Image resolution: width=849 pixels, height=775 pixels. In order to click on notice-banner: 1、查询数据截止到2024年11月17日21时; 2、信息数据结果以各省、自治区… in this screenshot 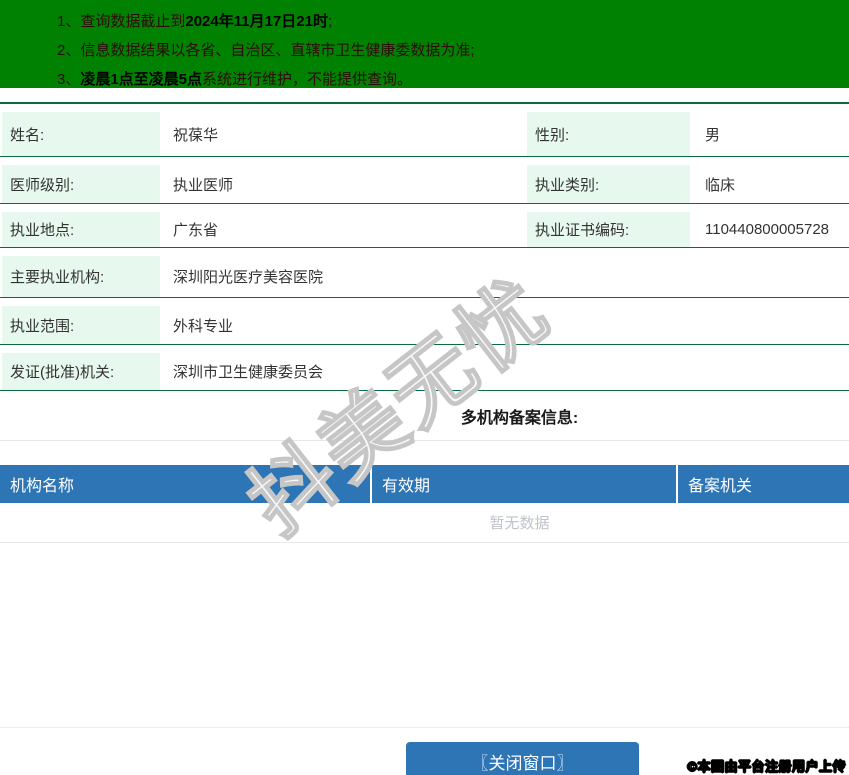, I will do `click(424, 44)`.